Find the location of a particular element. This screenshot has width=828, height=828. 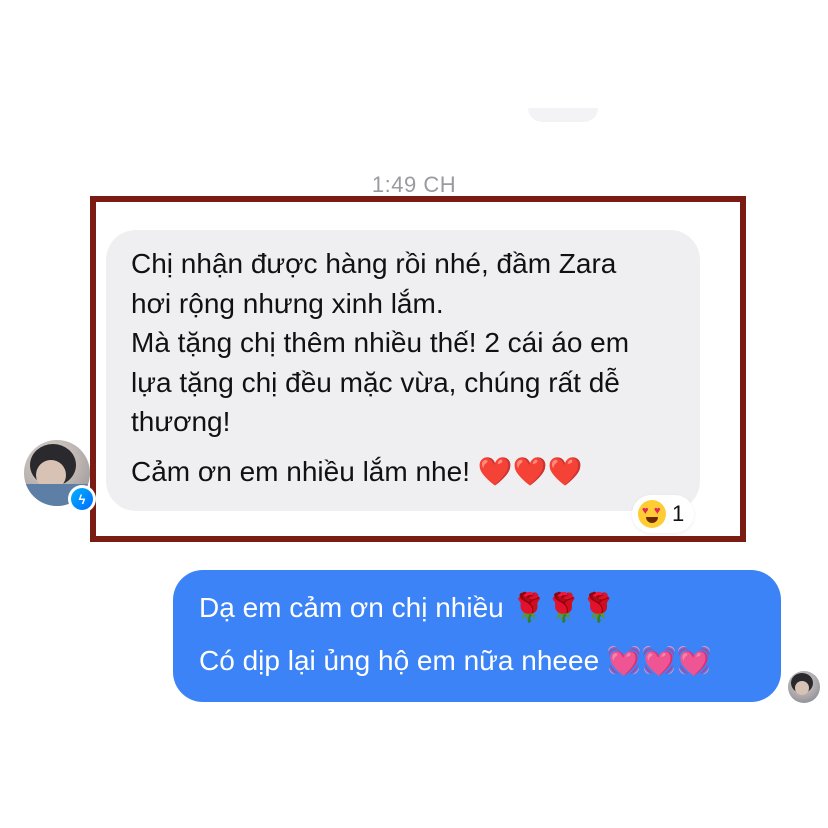

message-timestamp: 1:49 CH is located at coordinates (414, 184).